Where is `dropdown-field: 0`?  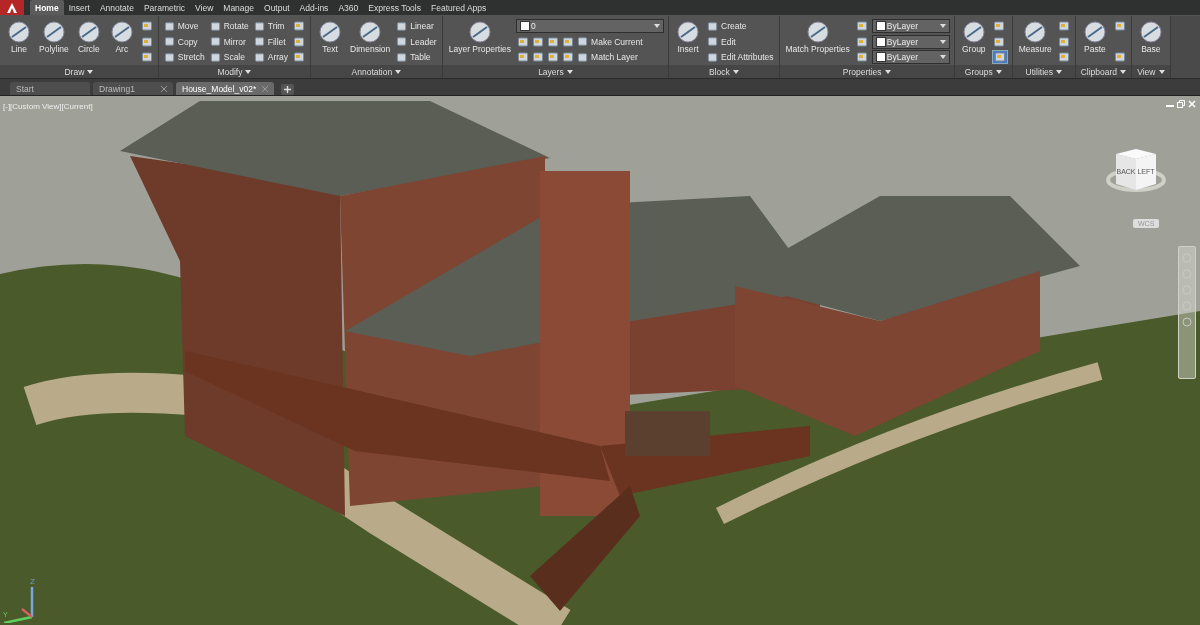
dropdown-field: 0 is located at coordinates (590, 26).